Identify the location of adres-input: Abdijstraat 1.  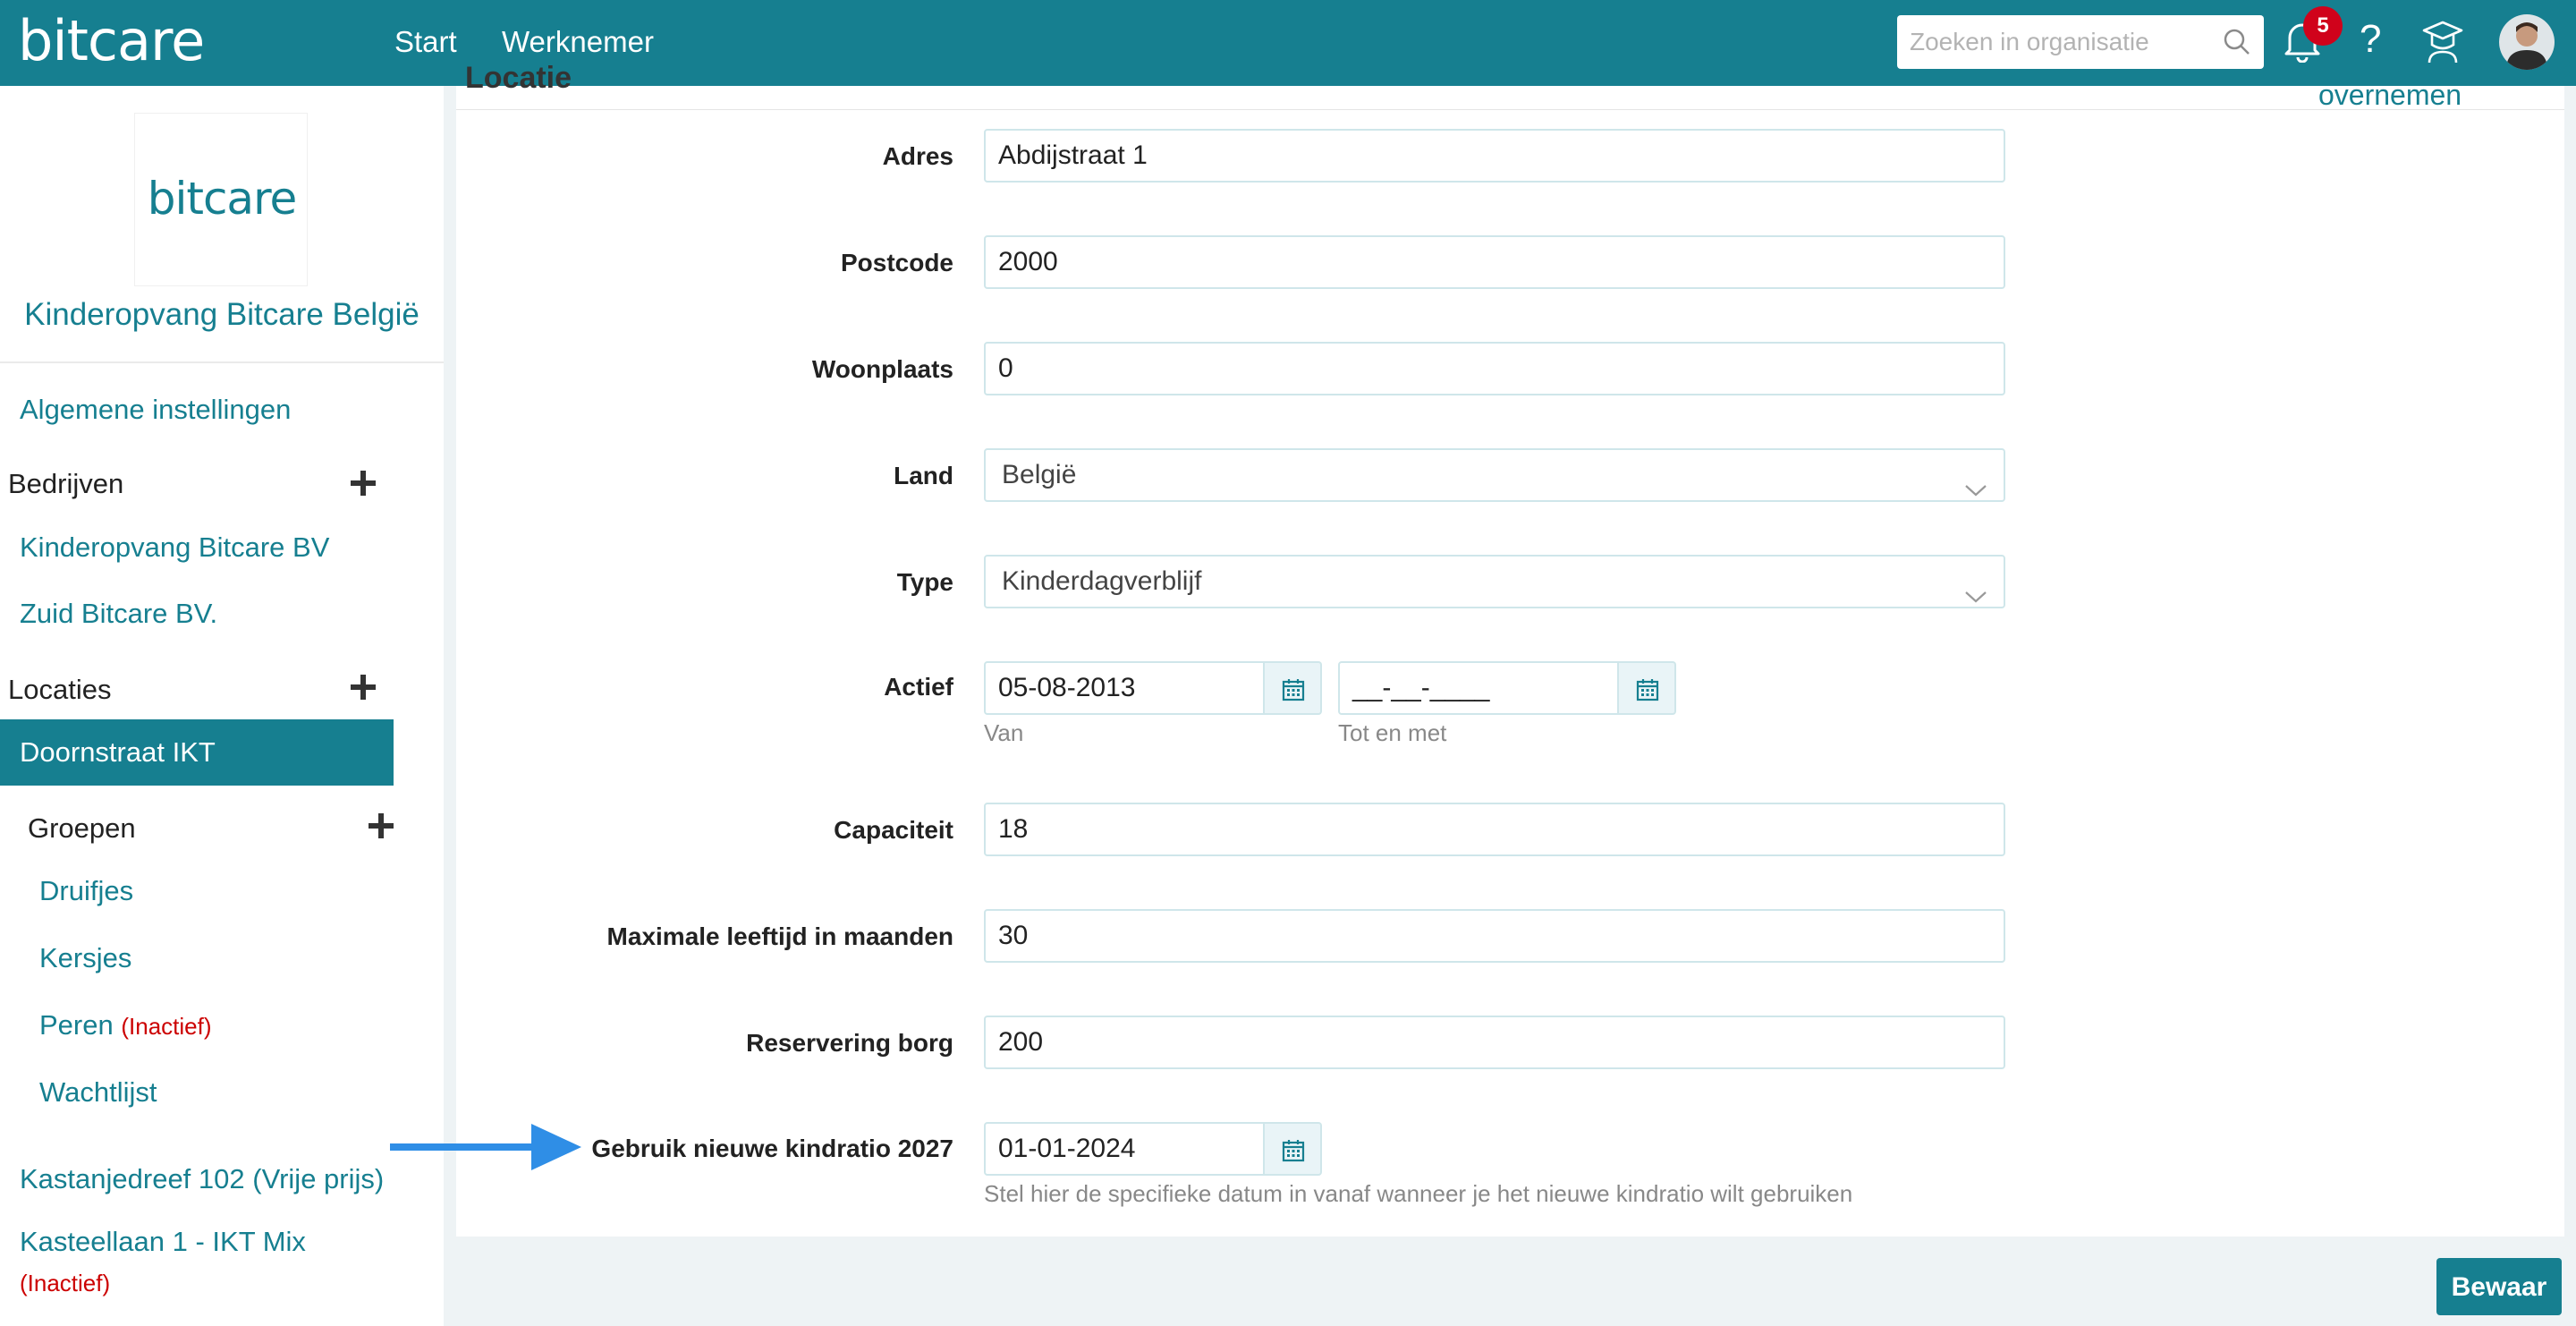
(1494, 156).